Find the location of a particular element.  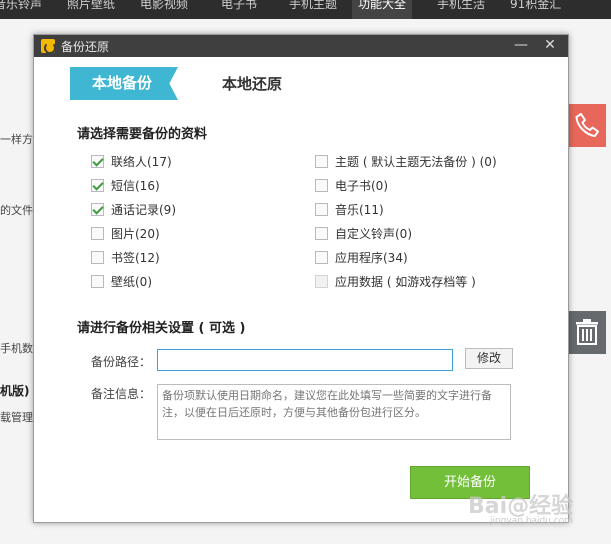

option-label: 短信(16) is located at coordinates (135, 185).